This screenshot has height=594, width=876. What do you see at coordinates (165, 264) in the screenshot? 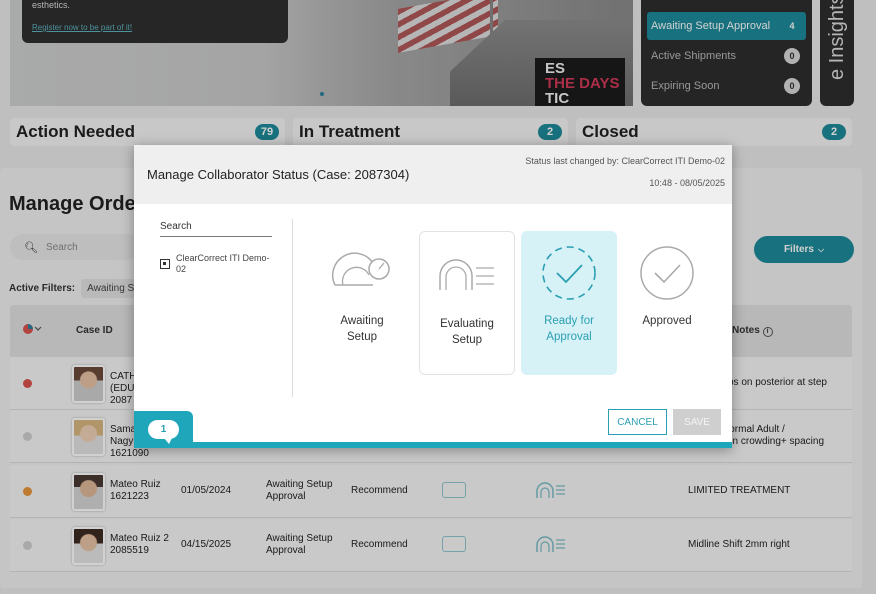
I see `collaborator-checkbox` at bounding box center [165, 264].